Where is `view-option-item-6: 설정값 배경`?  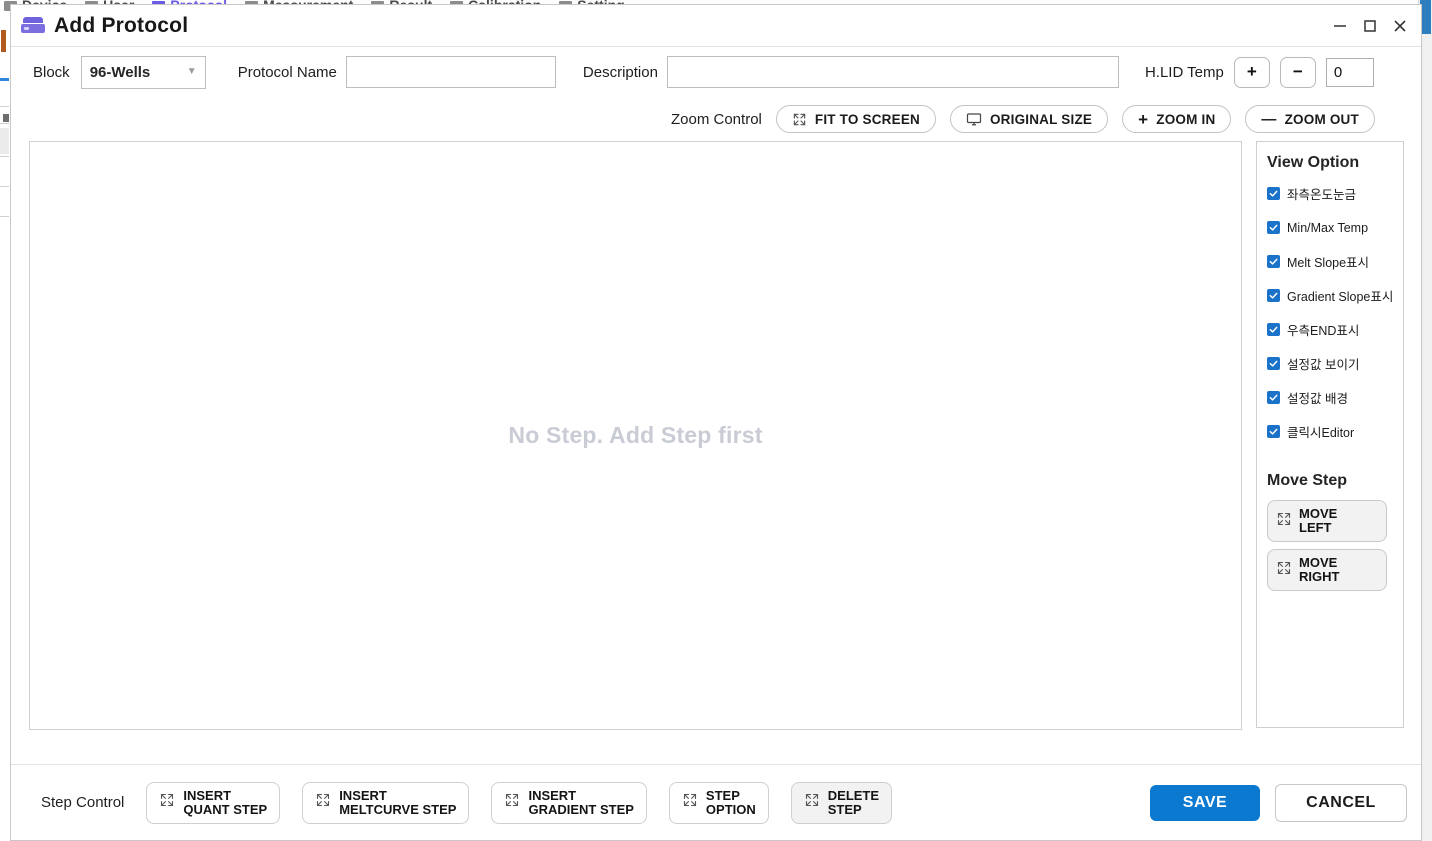
view-option-item-6: 설정값 배경 is located at coordinates (1335, 397).